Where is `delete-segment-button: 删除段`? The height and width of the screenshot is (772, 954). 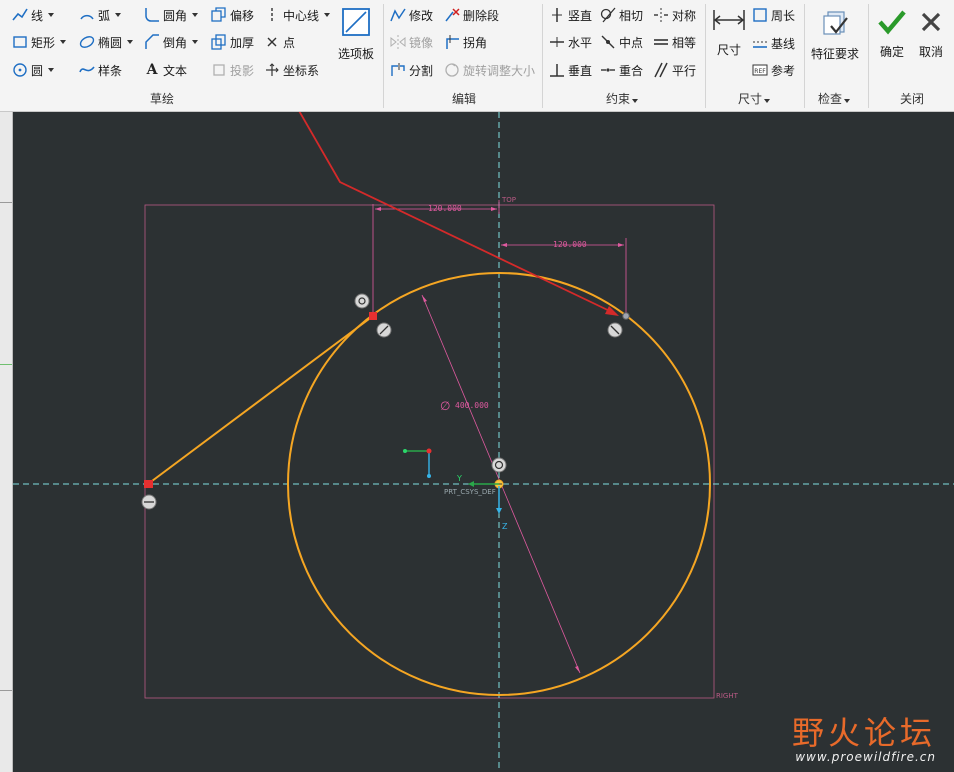
delete-segment-button: 删除段 is located at coordinates (471, 15).